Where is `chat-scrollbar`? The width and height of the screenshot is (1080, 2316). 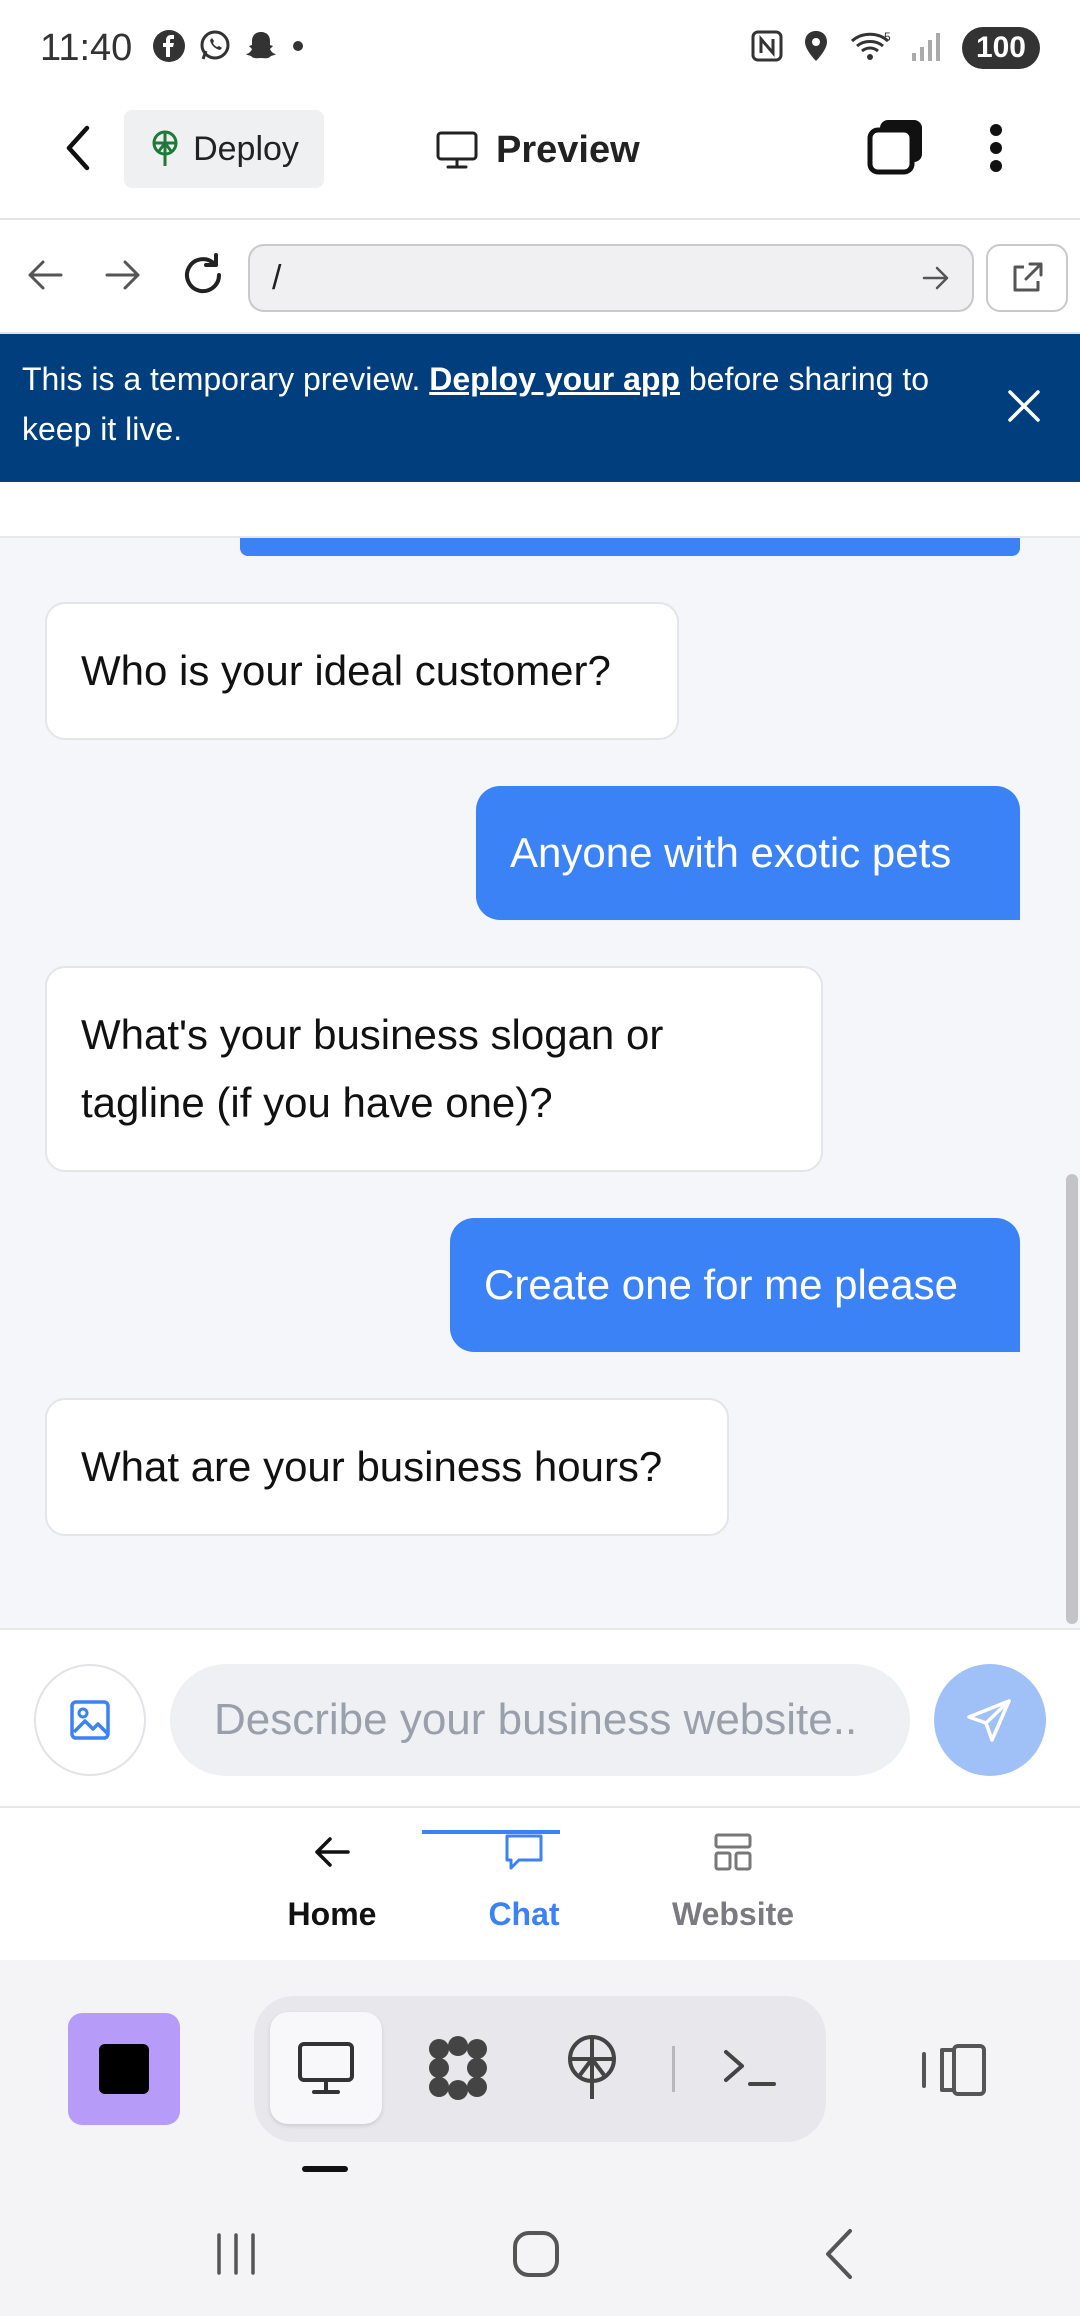
chat-scrollbar is located at coordinates (1072, 1399).